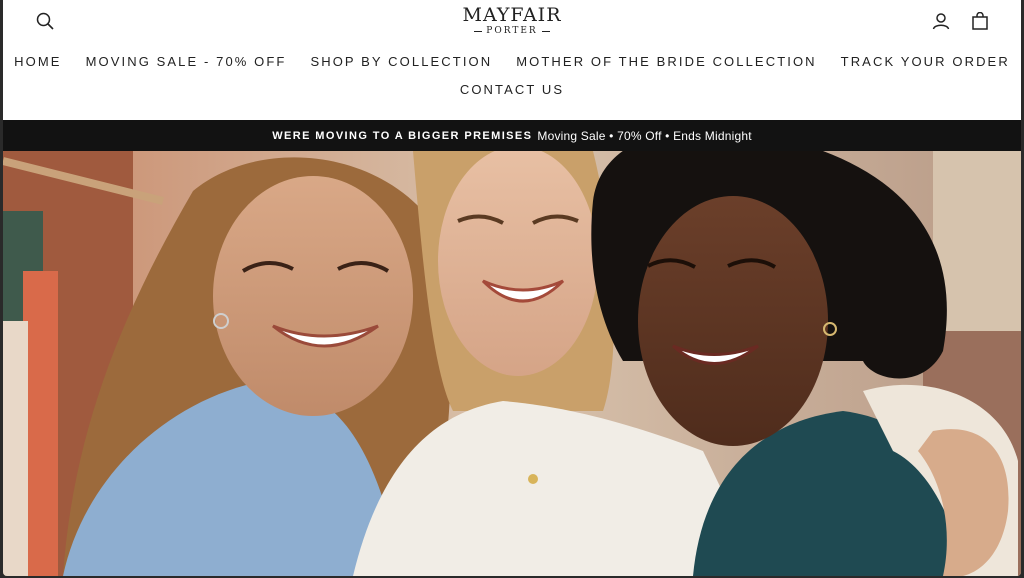 Image resolution: width=1024 pixels, height=578 pixels. Describe the element at coordinates (37, 62) in the screenshot. I see `nav-home: HOME` at that location.